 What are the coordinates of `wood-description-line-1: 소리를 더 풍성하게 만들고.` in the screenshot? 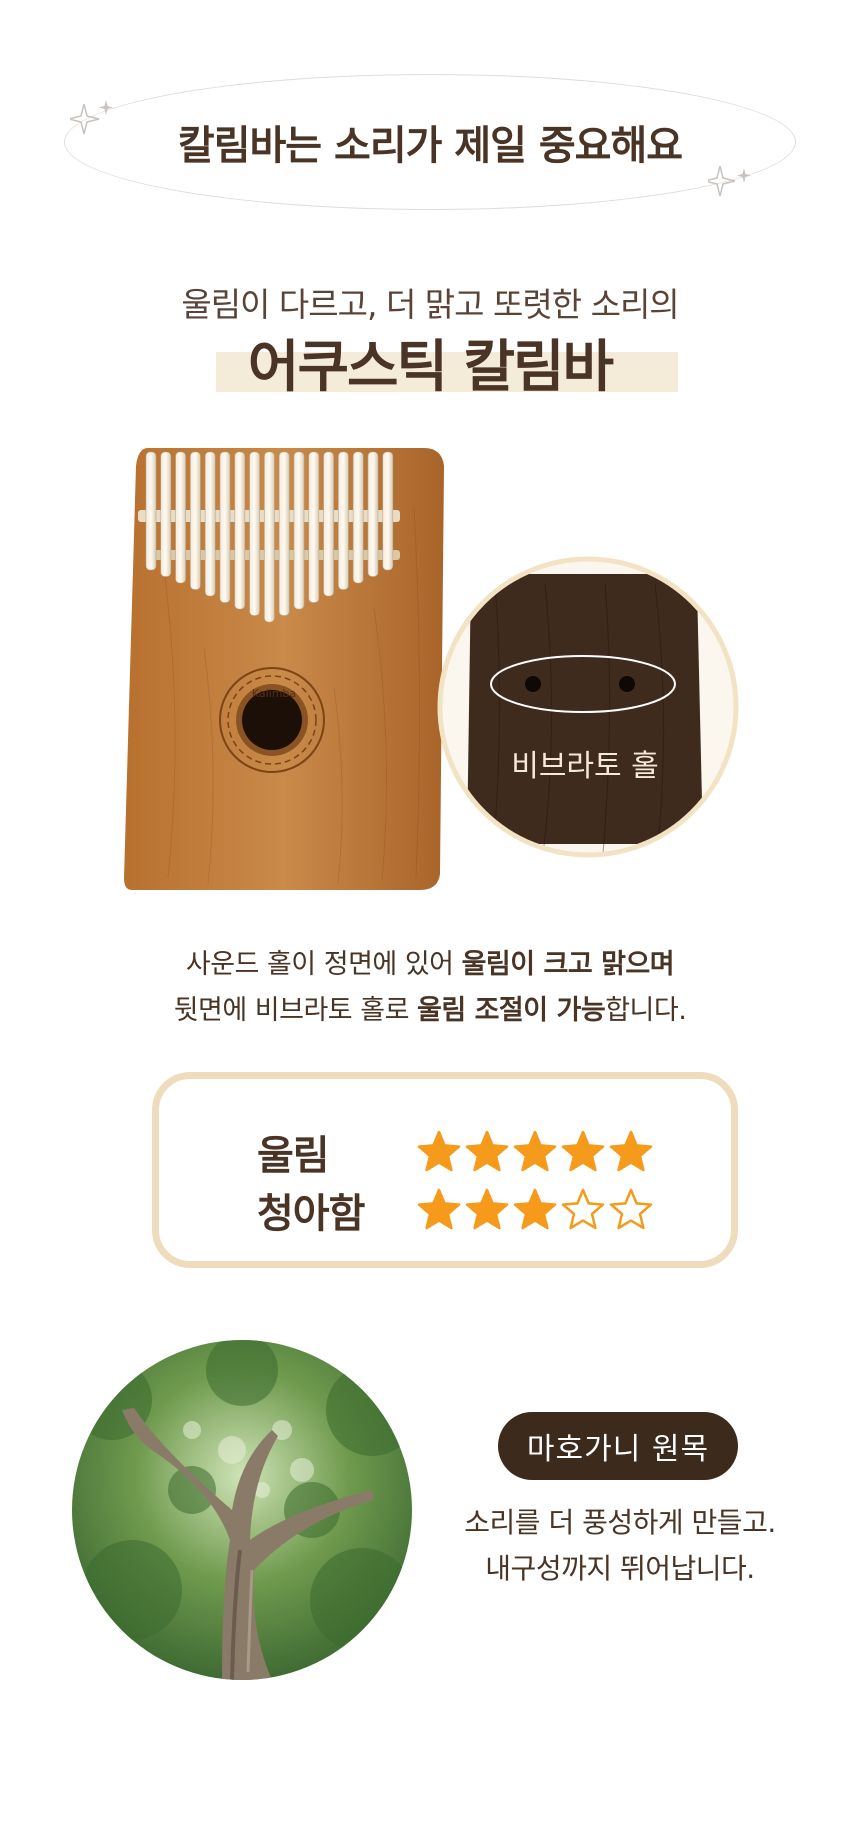 It's located at (620, 1522).